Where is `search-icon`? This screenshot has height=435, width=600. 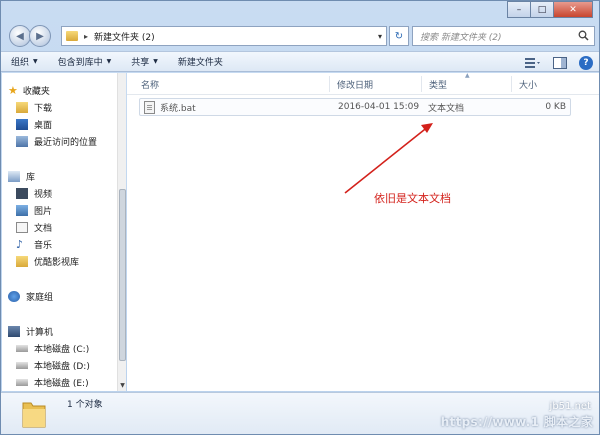 search-icon is located at coordinates (583, 37).